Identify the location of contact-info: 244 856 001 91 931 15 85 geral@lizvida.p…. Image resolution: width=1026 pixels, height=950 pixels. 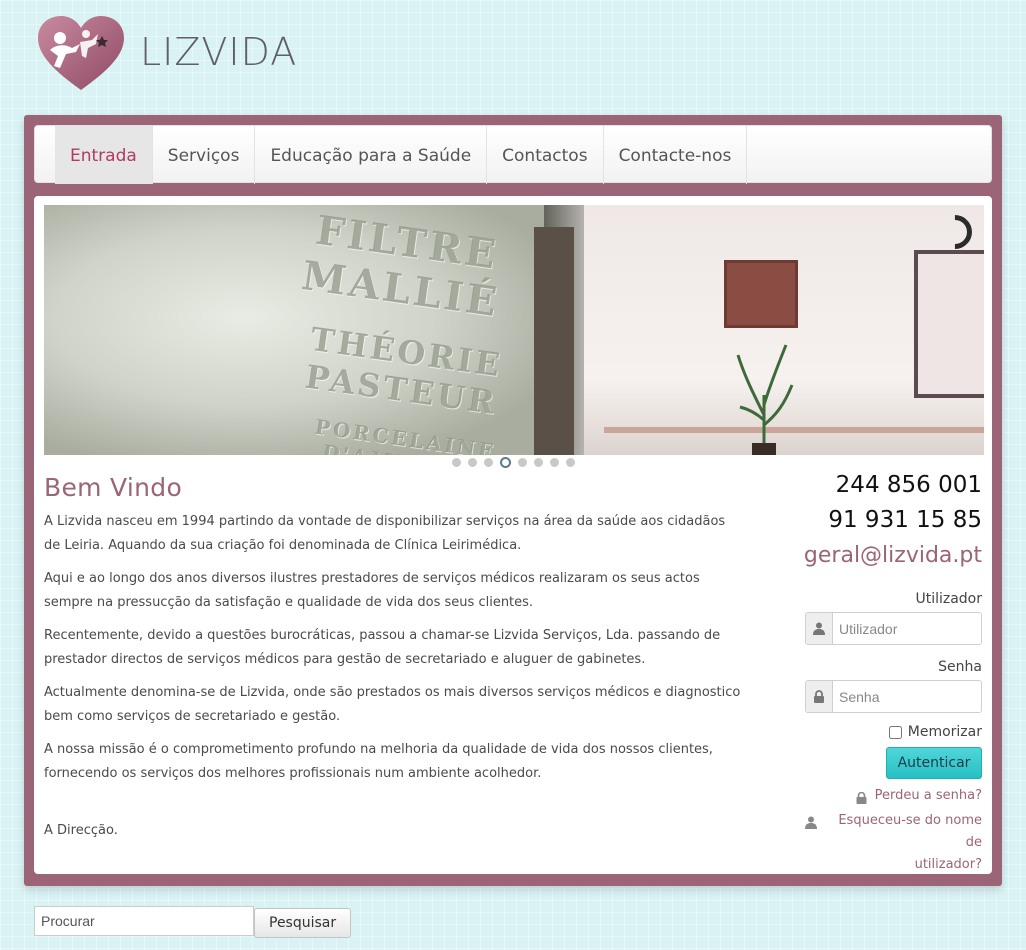
(893, 521).